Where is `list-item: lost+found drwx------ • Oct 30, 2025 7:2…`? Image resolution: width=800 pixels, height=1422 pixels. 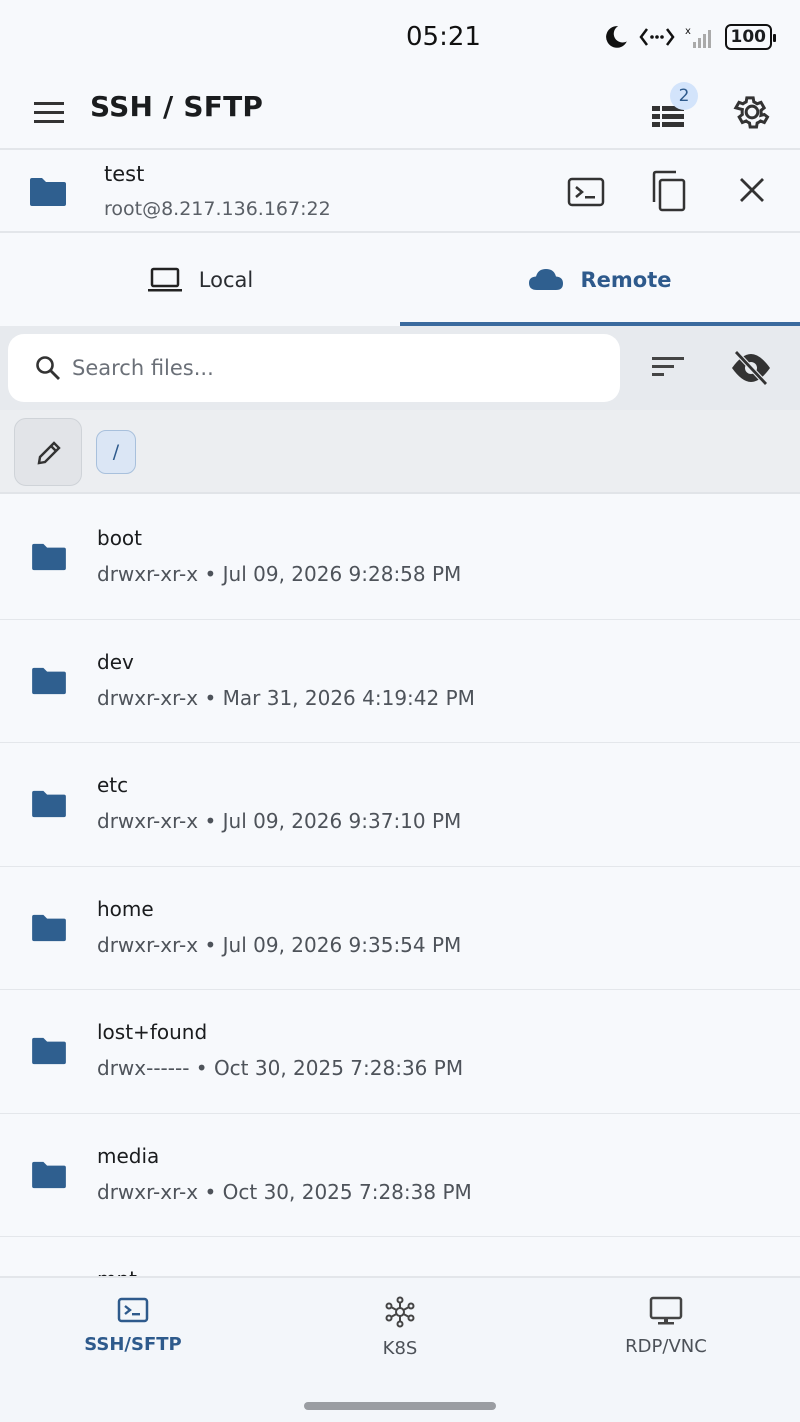
list-item: lost+found drwx------ • Oct 30, 2025 7:2… is located at coordinates (400, 1052).